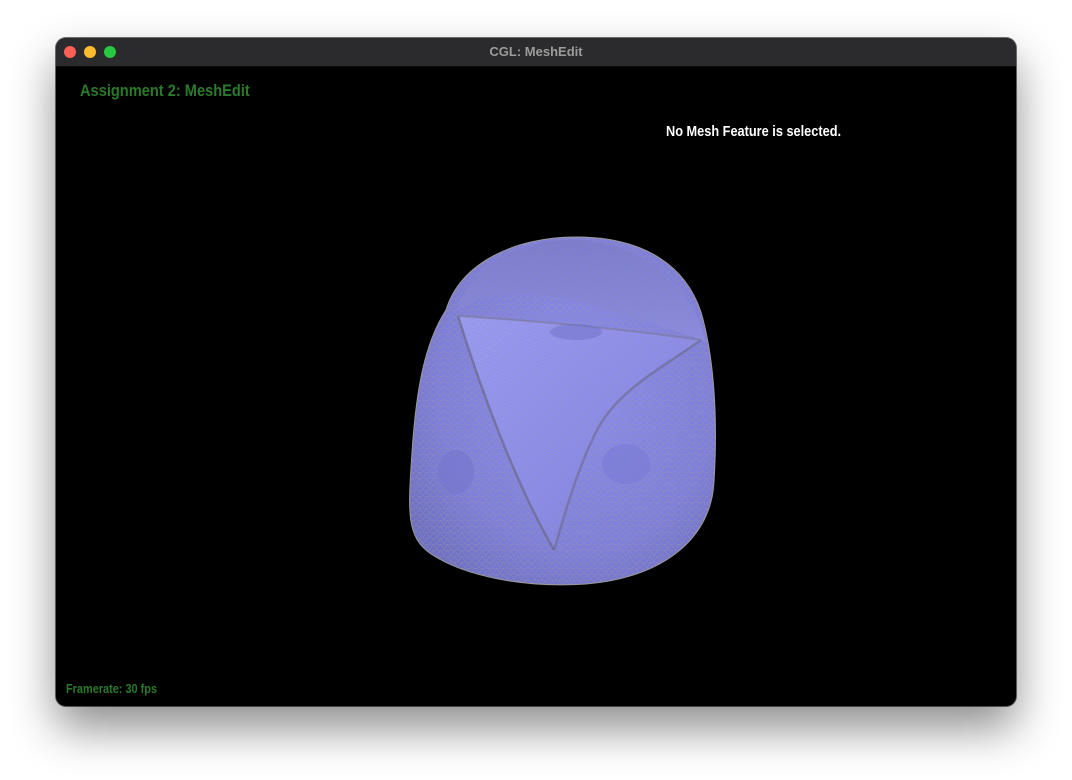  I want to click on app-title: Assignment 2: MeshEdit, so click(165, 90).